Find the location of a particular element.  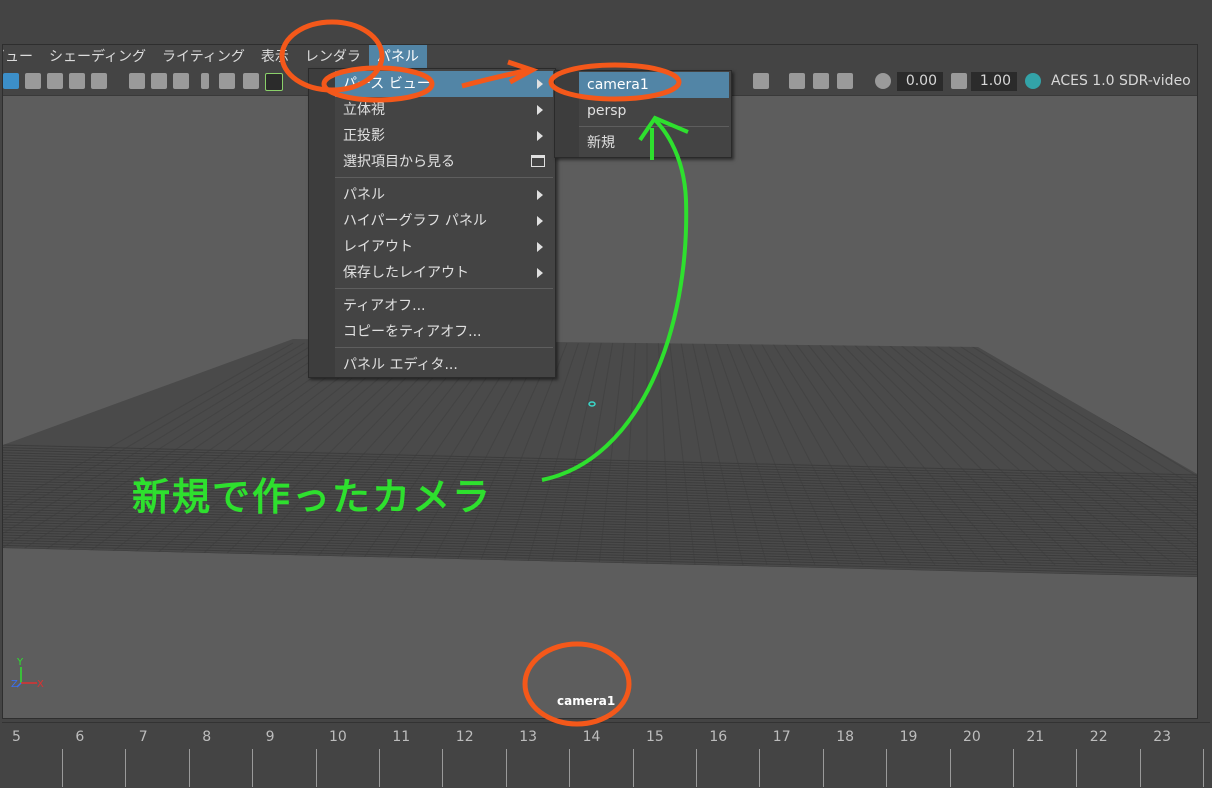

timeline-frame-label: 7 is located at coordinates (143, 737).